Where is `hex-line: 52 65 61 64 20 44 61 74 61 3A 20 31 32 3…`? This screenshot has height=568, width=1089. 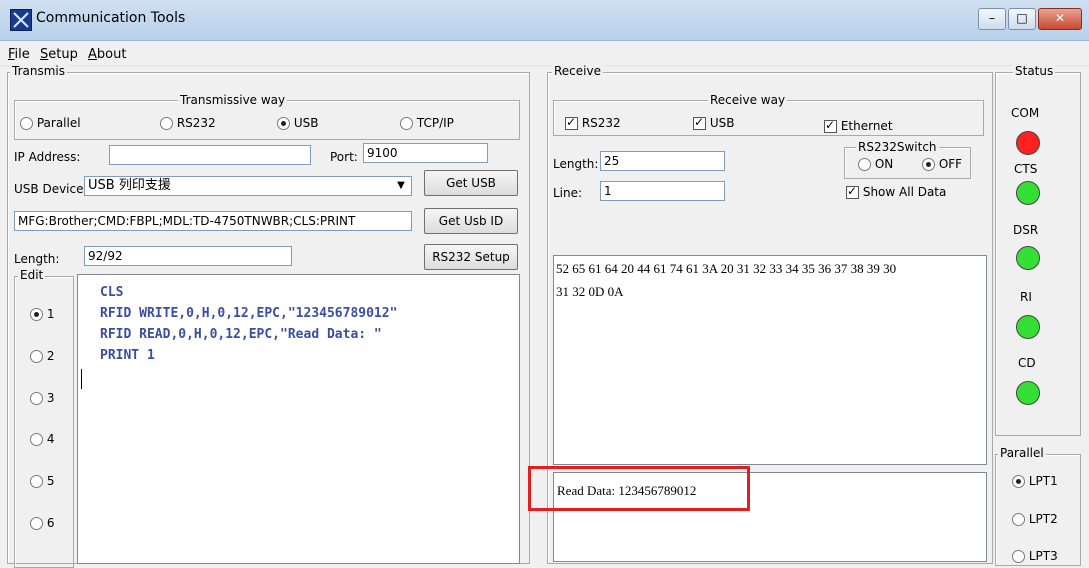
hex-line: 52 65 61 64 20 44 61 74 61 3A 20 31 32 3… is located at coordinates (726, 268).